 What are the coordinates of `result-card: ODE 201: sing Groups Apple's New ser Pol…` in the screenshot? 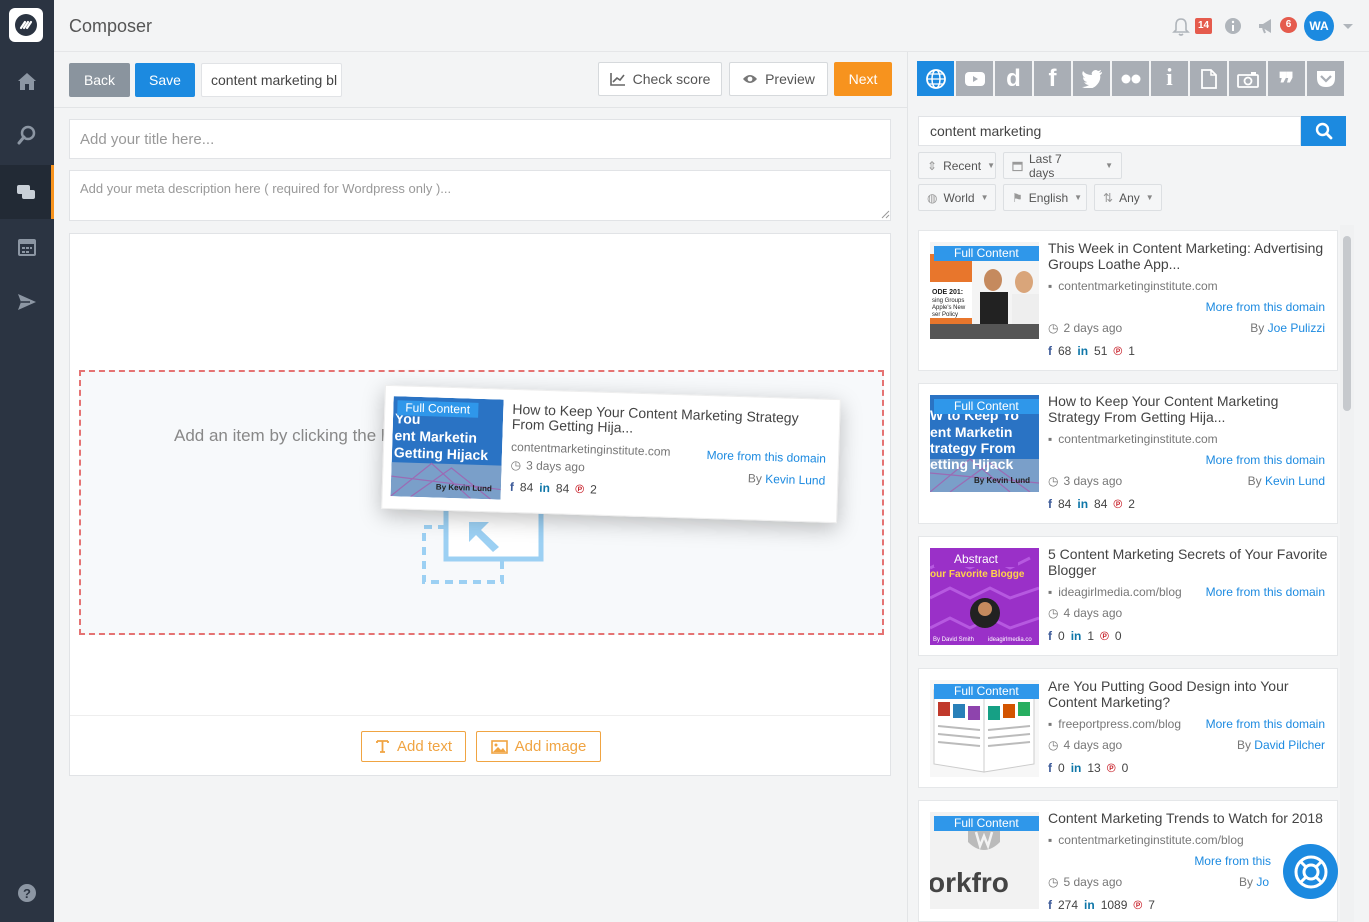 It's located at (1128, 300).